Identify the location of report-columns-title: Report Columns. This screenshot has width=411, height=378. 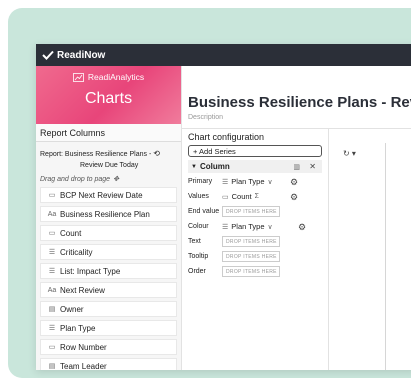
(108, 133).